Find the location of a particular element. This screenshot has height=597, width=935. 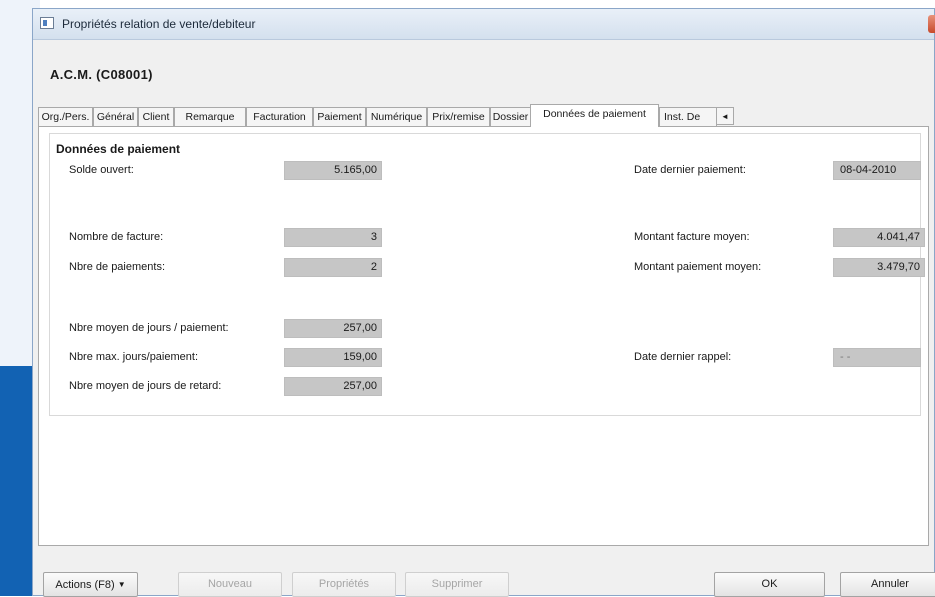

title-bar: Propriétés relation de vente/debiteur is located at coordinates (484, 24).